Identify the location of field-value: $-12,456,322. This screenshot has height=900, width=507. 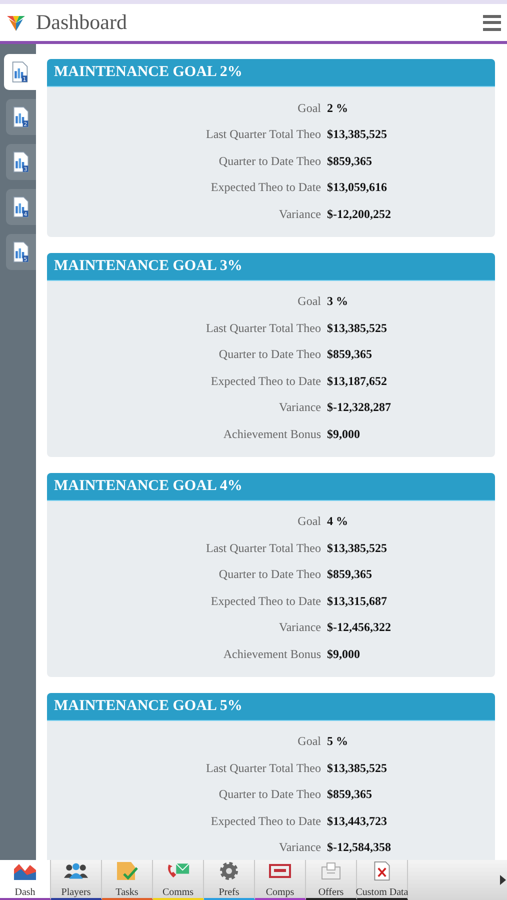
(359, 628).